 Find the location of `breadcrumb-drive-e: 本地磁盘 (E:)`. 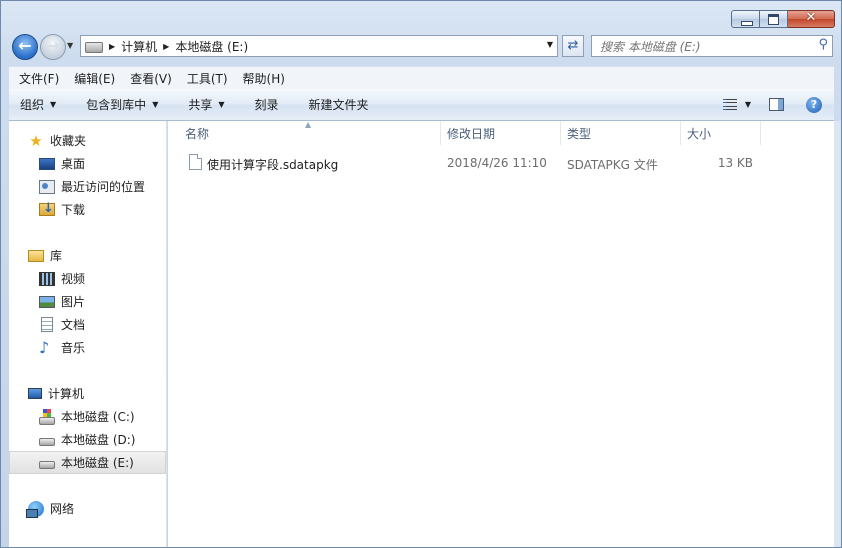

breadcrumb-drive-e: 本地磁盘 (E:) is located at coordinates (211, 46).